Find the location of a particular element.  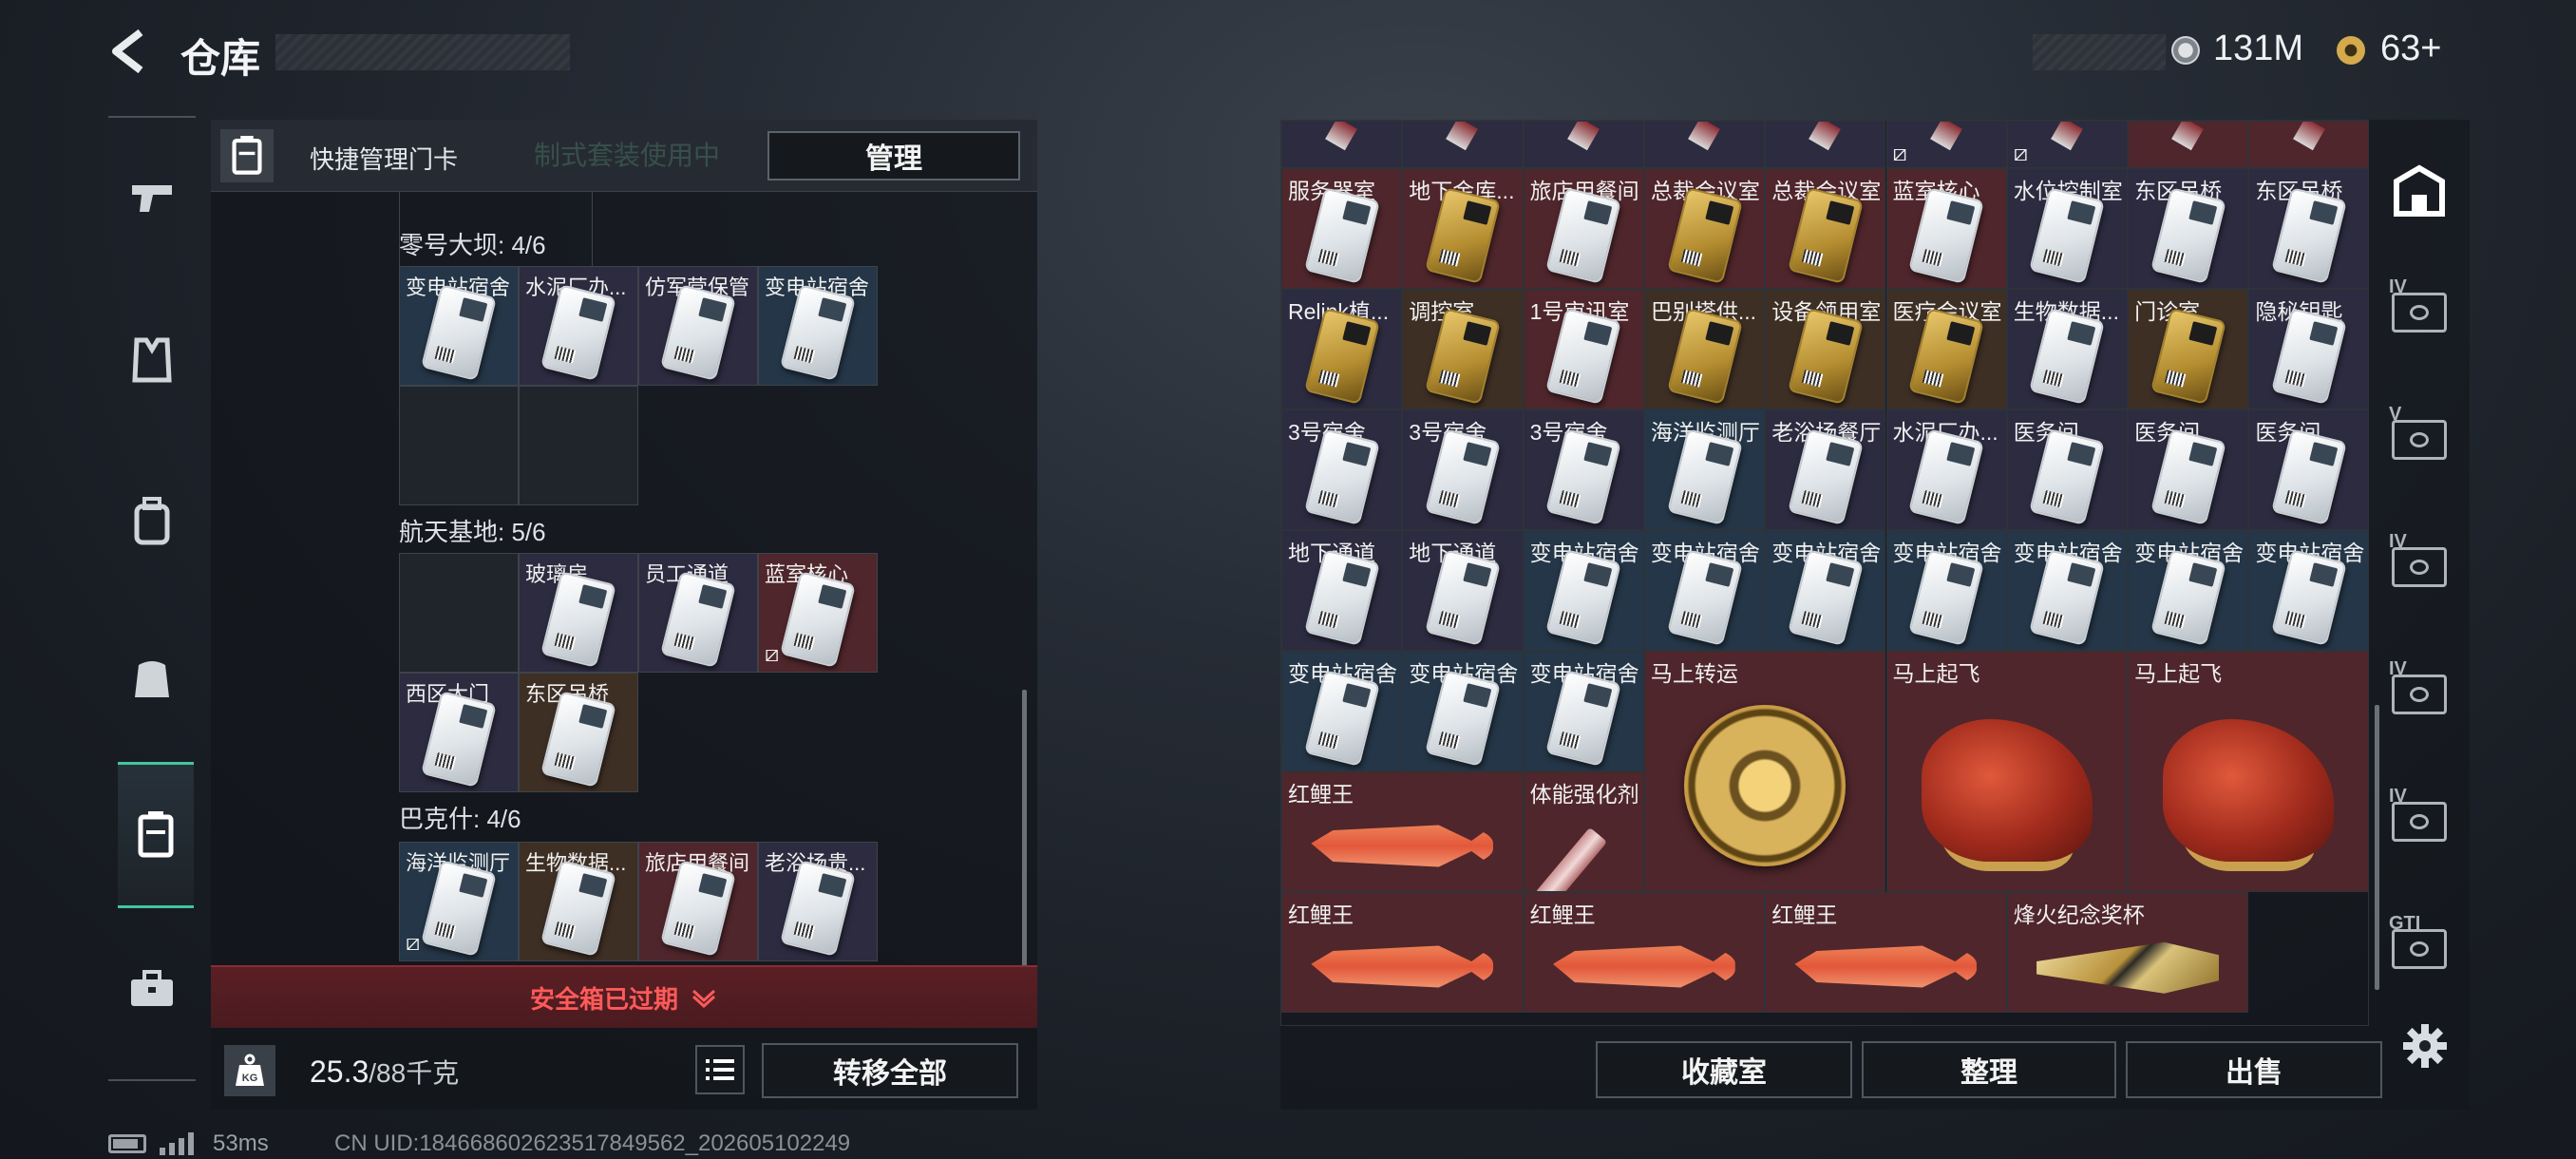

keycard-slot: 仿军营保管 is located at coordinates (698, 326).